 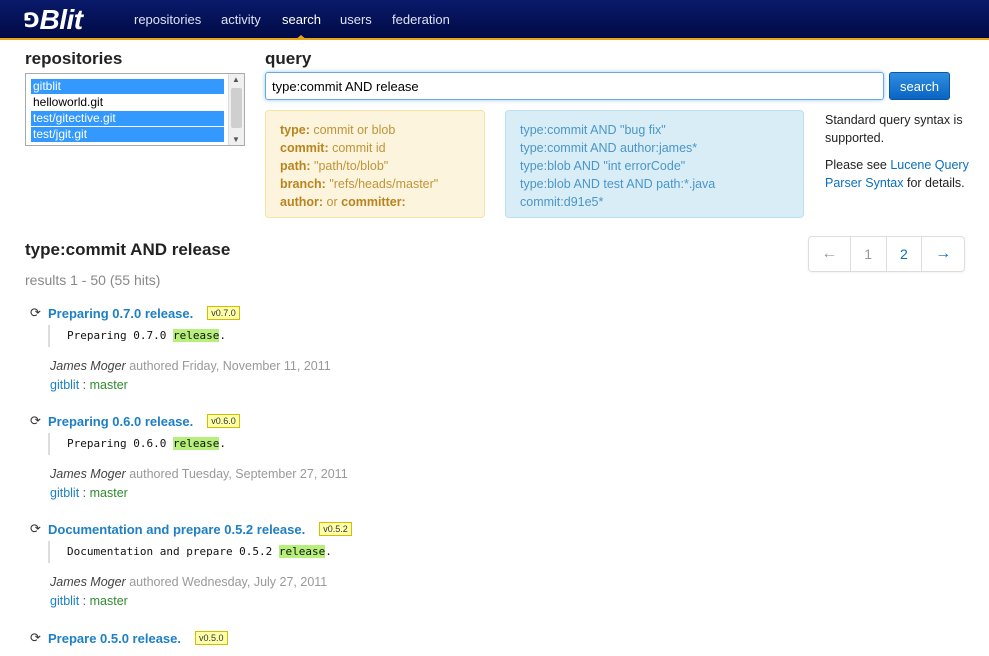 I want to click on result-title-link: Documentation and prepare 0.5.2 release., so click(x=176, y=529).